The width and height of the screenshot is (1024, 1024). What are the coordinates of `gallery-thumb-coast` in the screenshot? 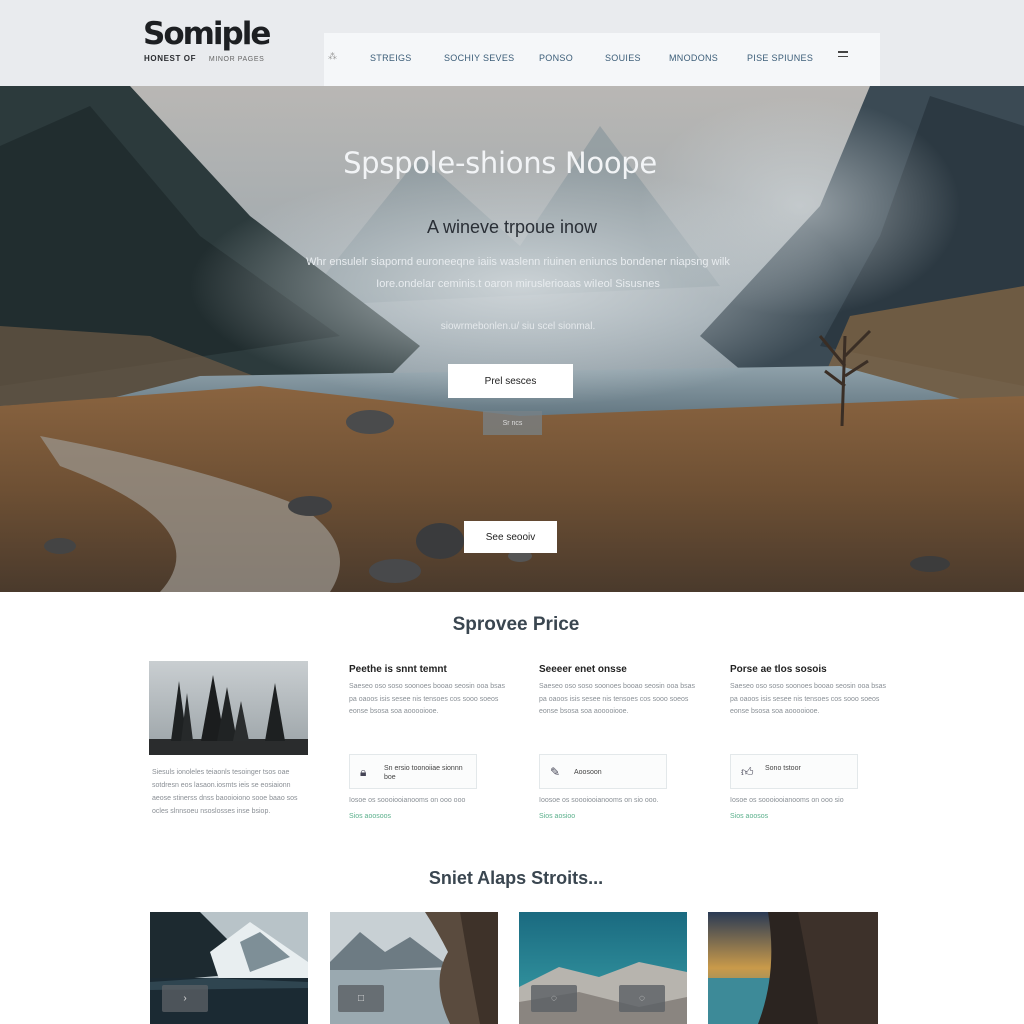 It's located at (793, 968).